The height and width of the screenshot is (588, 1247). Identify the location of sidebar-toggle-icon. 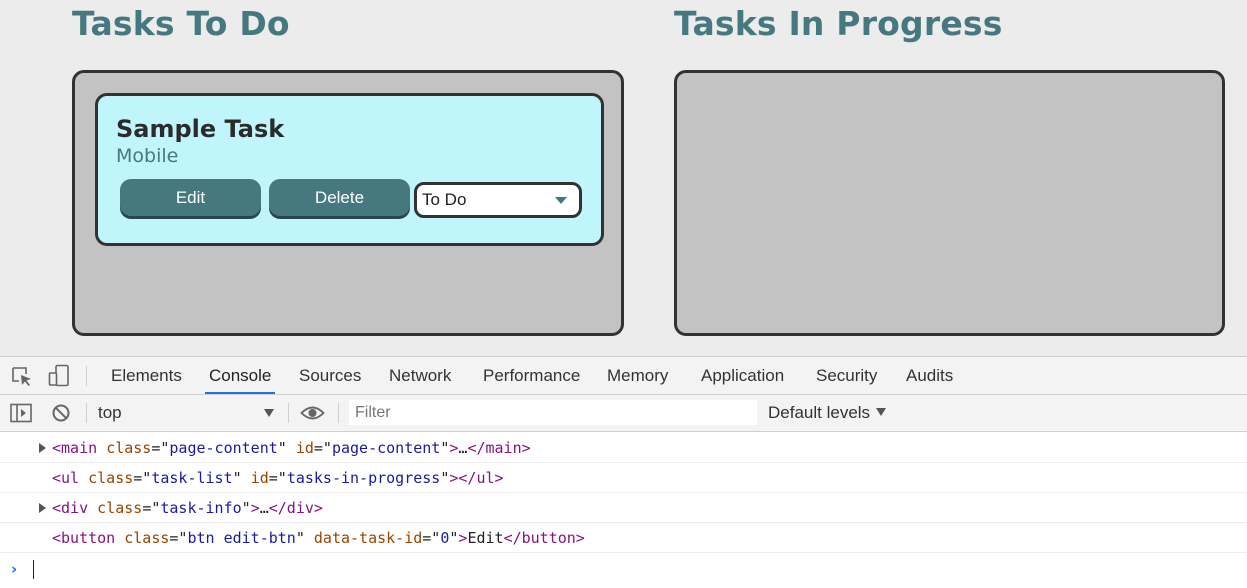
(21, 413).